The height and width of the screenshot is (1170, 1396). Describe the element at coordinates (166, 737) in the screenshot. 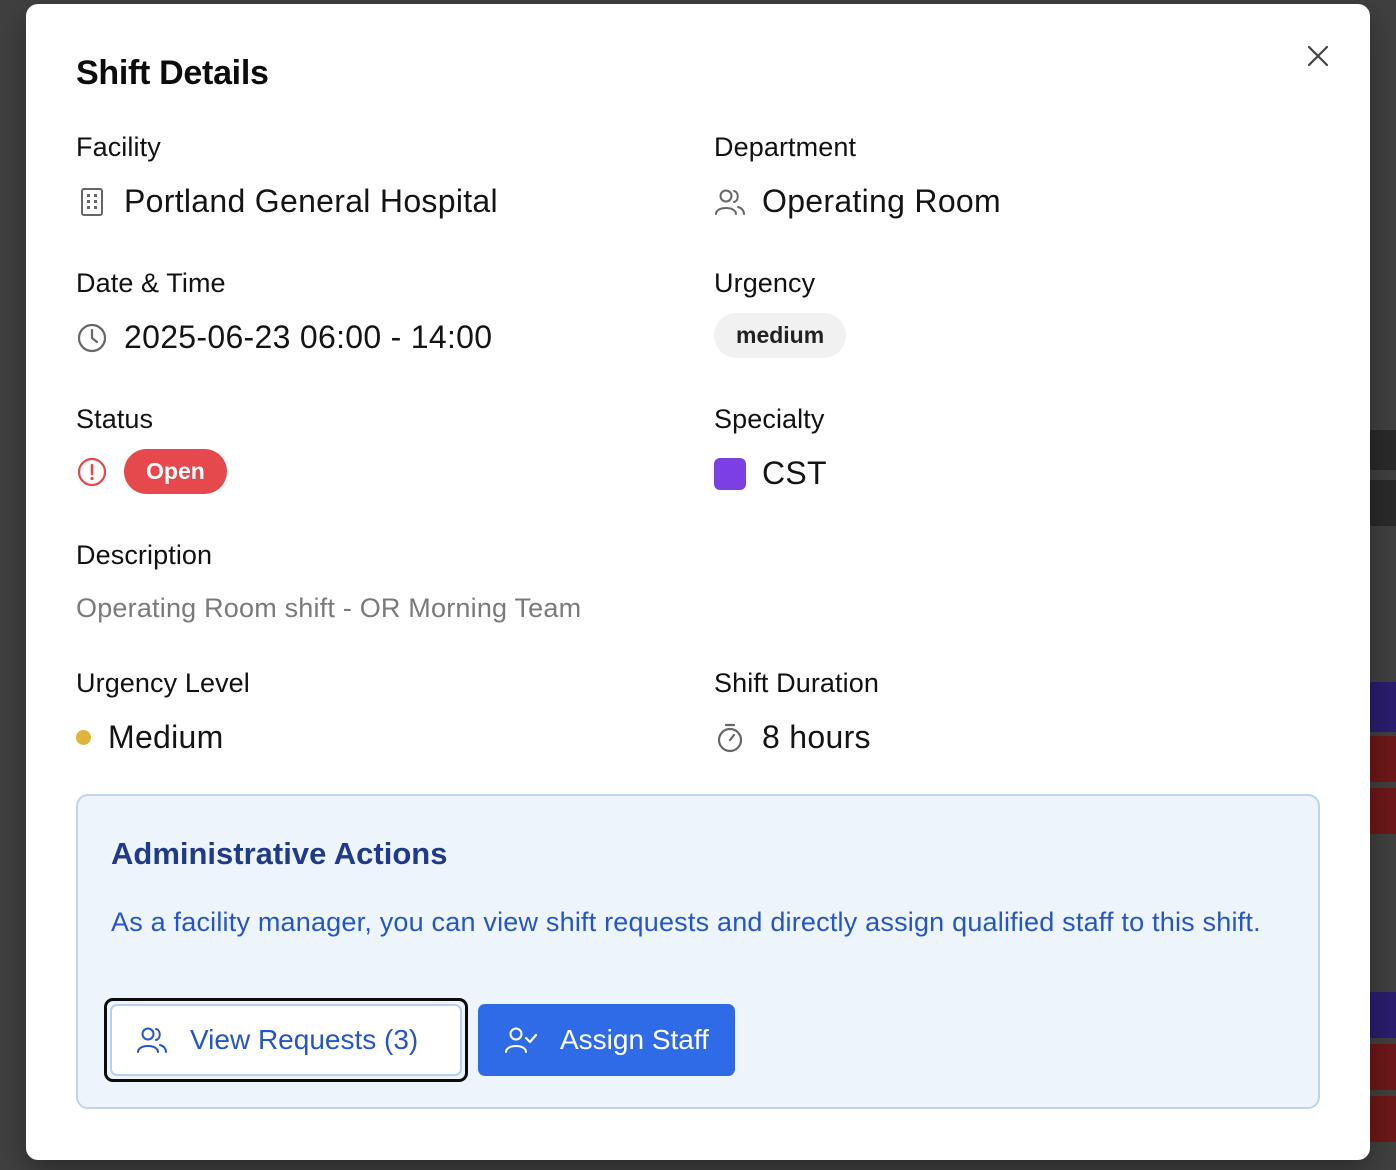

I see `urgency-level-value: Medium` at that location.